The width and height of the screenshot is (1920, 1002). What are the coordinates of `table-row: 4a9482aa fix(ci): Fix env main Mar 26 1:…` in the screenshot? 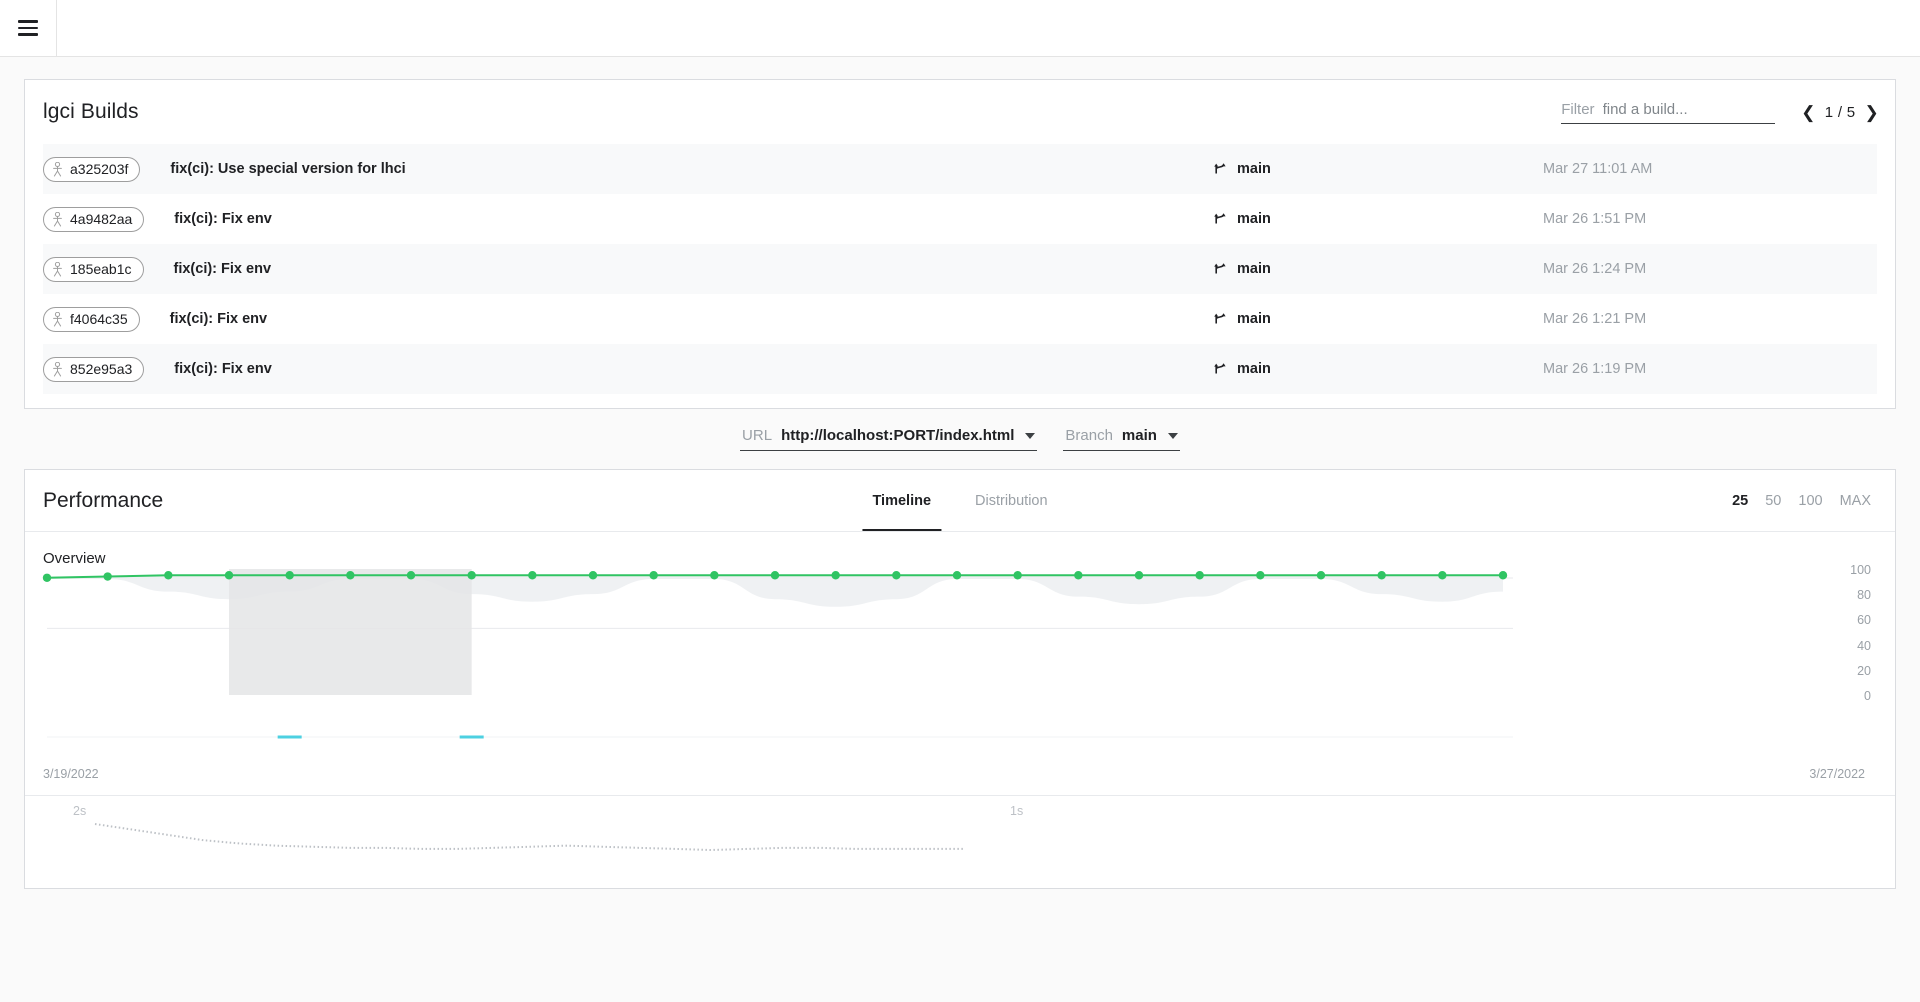 It's located at (960, 219).